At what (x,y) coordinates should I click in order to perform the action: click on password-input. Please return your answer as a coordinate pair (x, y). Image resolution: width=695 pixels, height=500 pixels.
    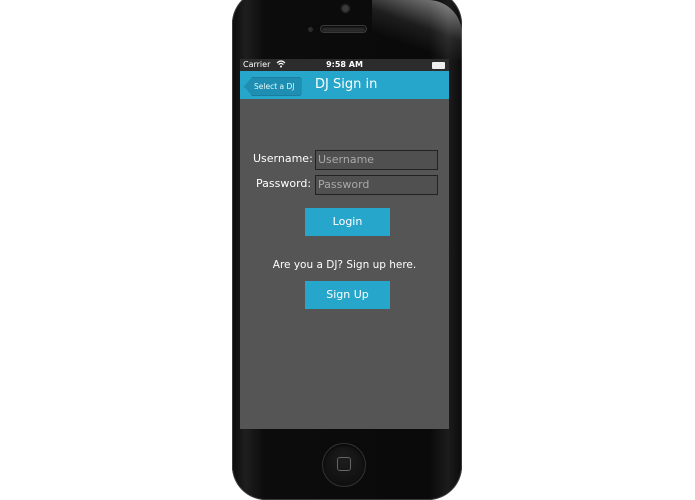
    Looking at the image, I should click on (376, 185).